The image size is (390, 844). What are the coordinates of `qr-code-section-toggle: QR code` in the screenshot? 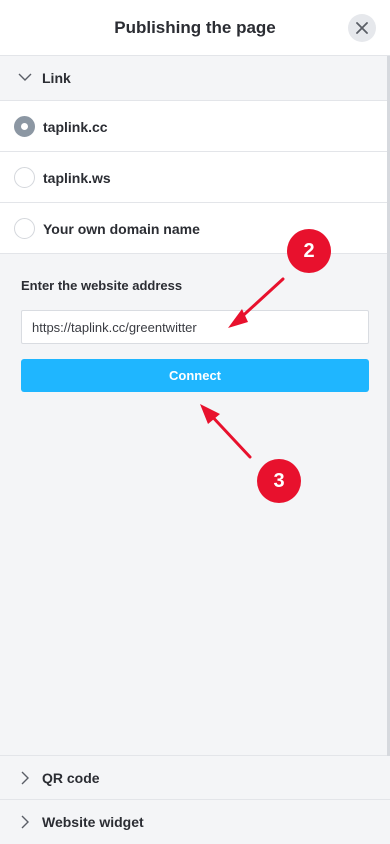 It's located at (195, 777).